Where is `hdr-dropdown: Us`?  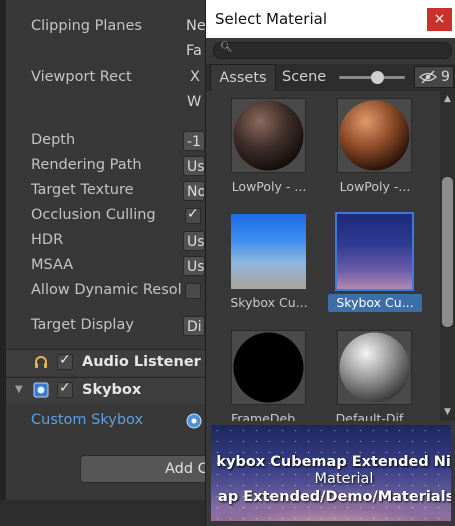 hdr-dropdown: Us is located at coordinates (194, 241).